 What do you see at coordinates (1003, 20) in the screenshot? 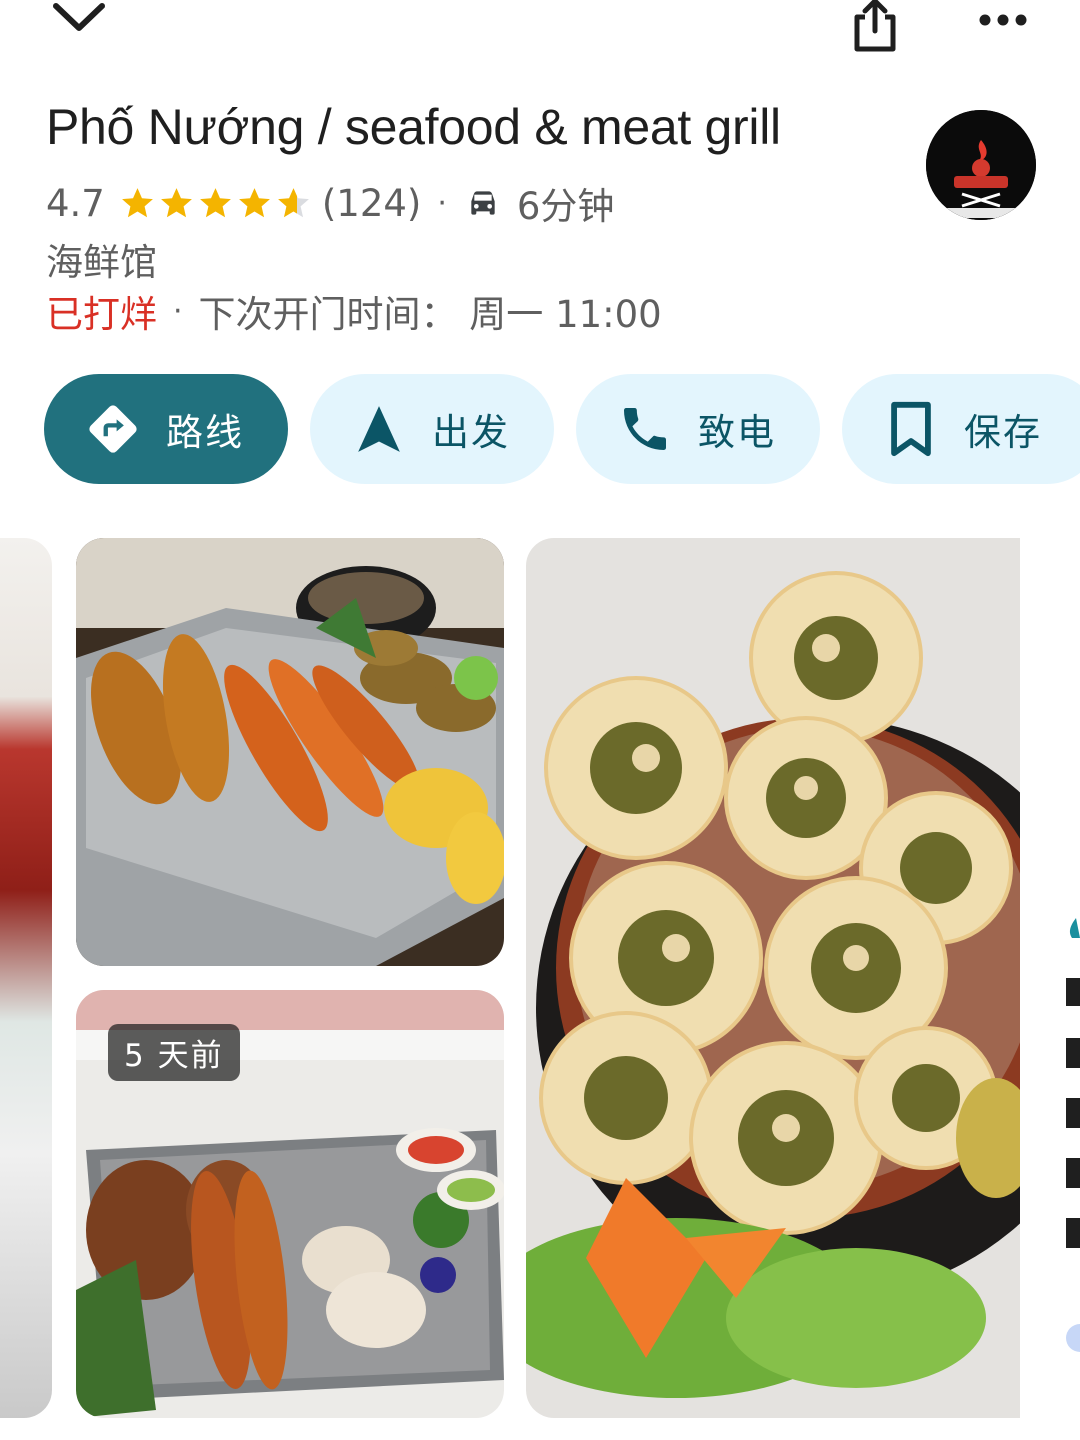
I see `more-options-icon` at bounding box center [1003, 20].